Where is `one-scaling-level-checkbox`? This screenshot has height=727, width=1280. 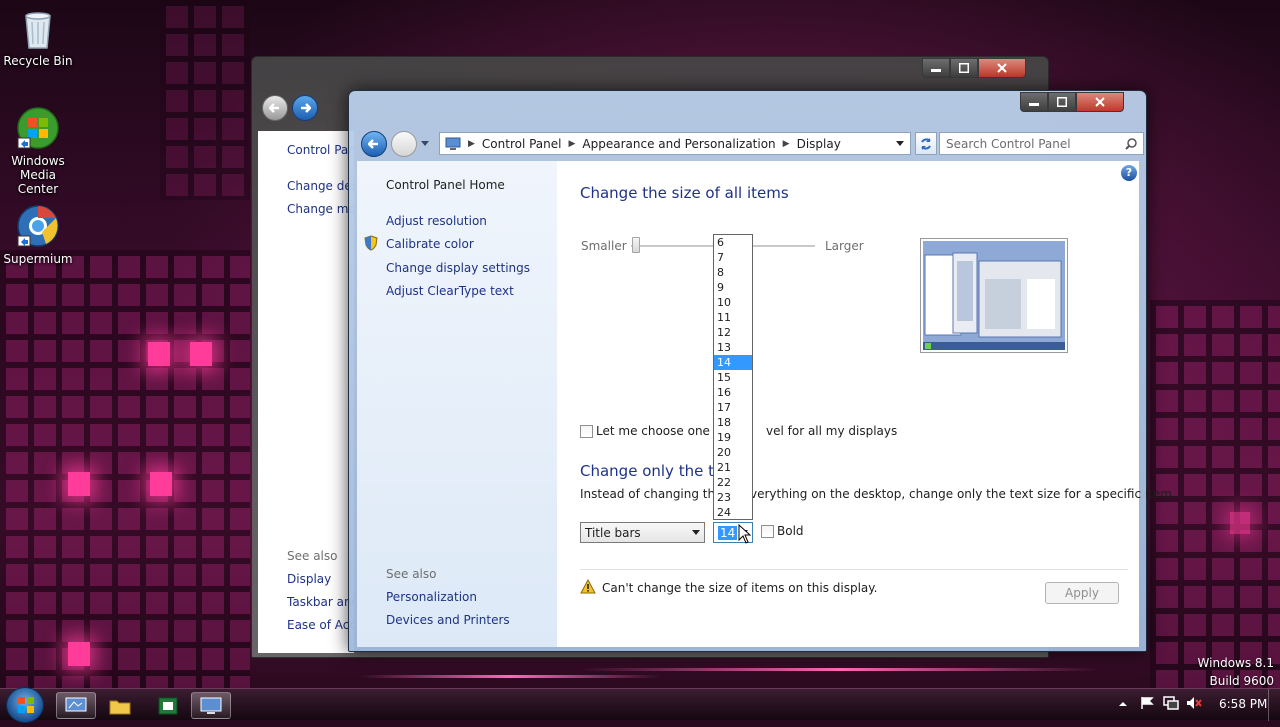
one-scaling-level-checkbox is located at coordinates (586, 431).